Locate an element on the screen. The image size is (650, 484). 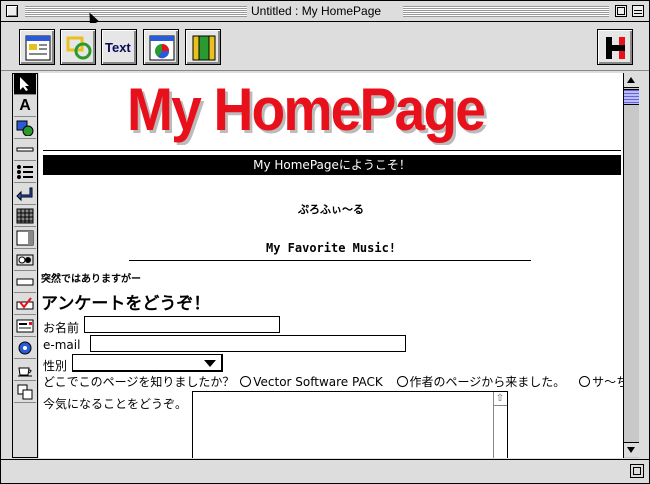
text-button: Text is located at coordinates (119, 47).